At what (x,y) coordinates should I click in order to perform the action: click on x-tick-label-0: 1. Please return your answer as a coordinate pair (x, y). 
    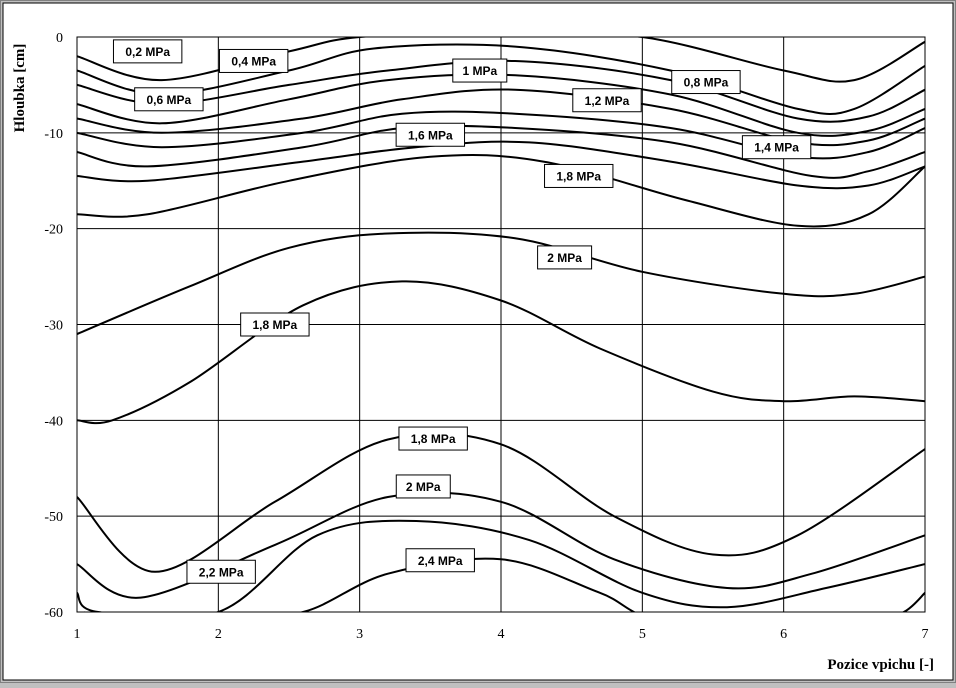
    Looking at the image, I should click on (77, 634).